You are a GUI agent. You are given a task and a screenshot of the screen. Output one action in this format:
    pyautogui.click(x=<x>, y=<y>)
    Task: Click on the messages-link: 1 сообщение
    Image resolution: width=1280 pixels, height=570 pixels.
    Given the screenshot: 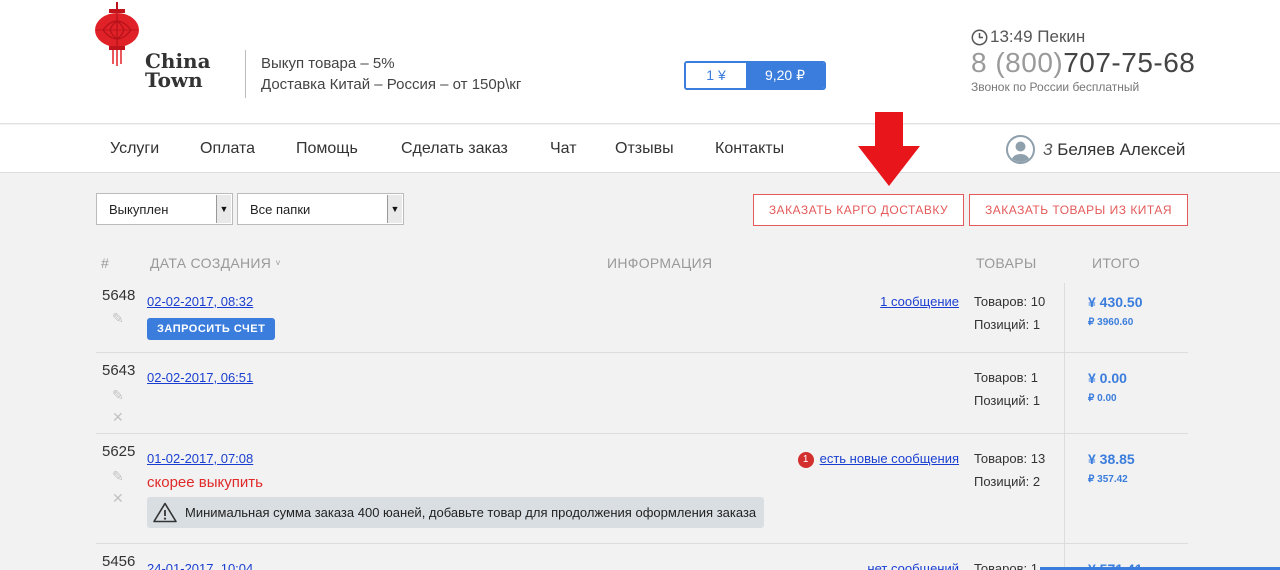 What is the action you would take?
    pyautogui.click(x=919, y=301)
    